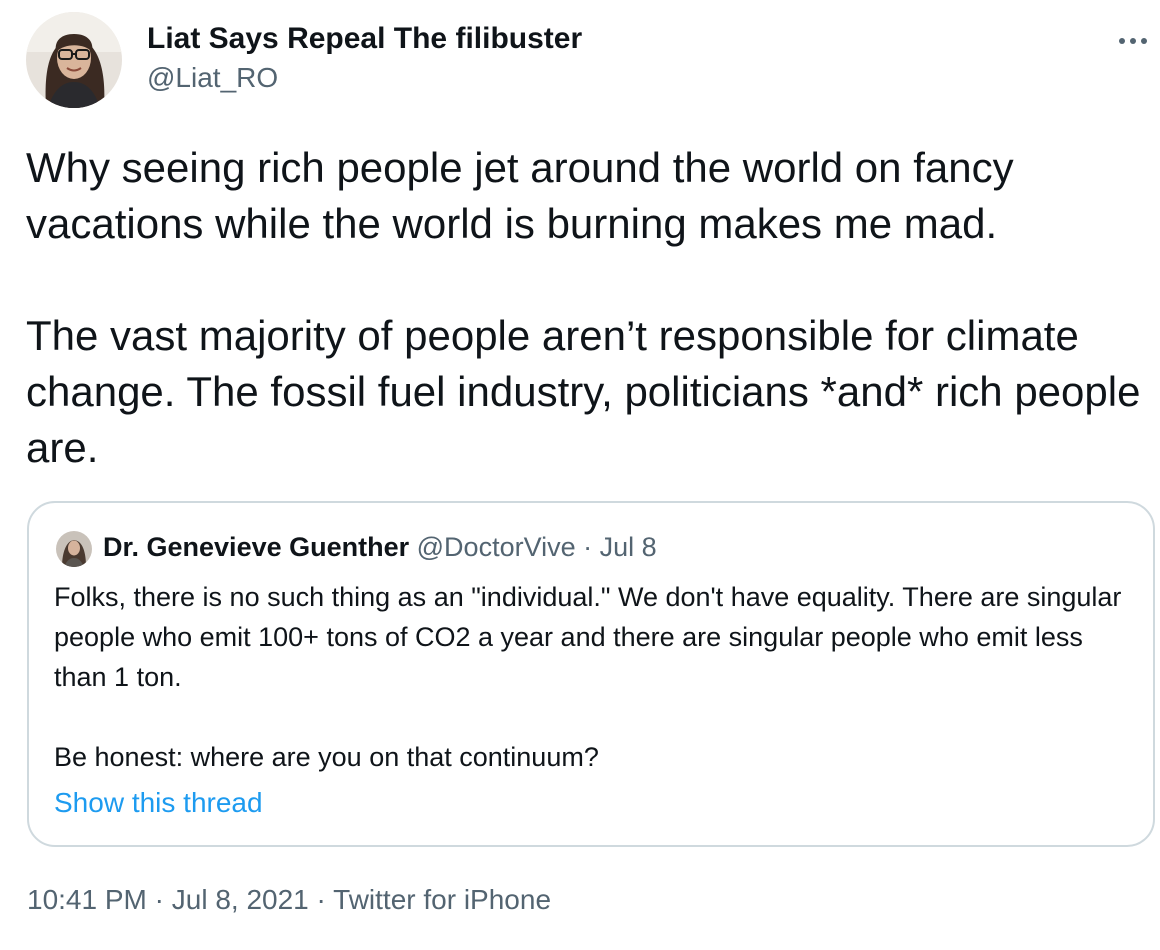 Image resolution: width=1160 pixels, height=950 pixels. What do you see at coordinates (87, 899) in the screenshot?
I see `tweet-time: 10:41 PM` at bounding box center [87, 899].